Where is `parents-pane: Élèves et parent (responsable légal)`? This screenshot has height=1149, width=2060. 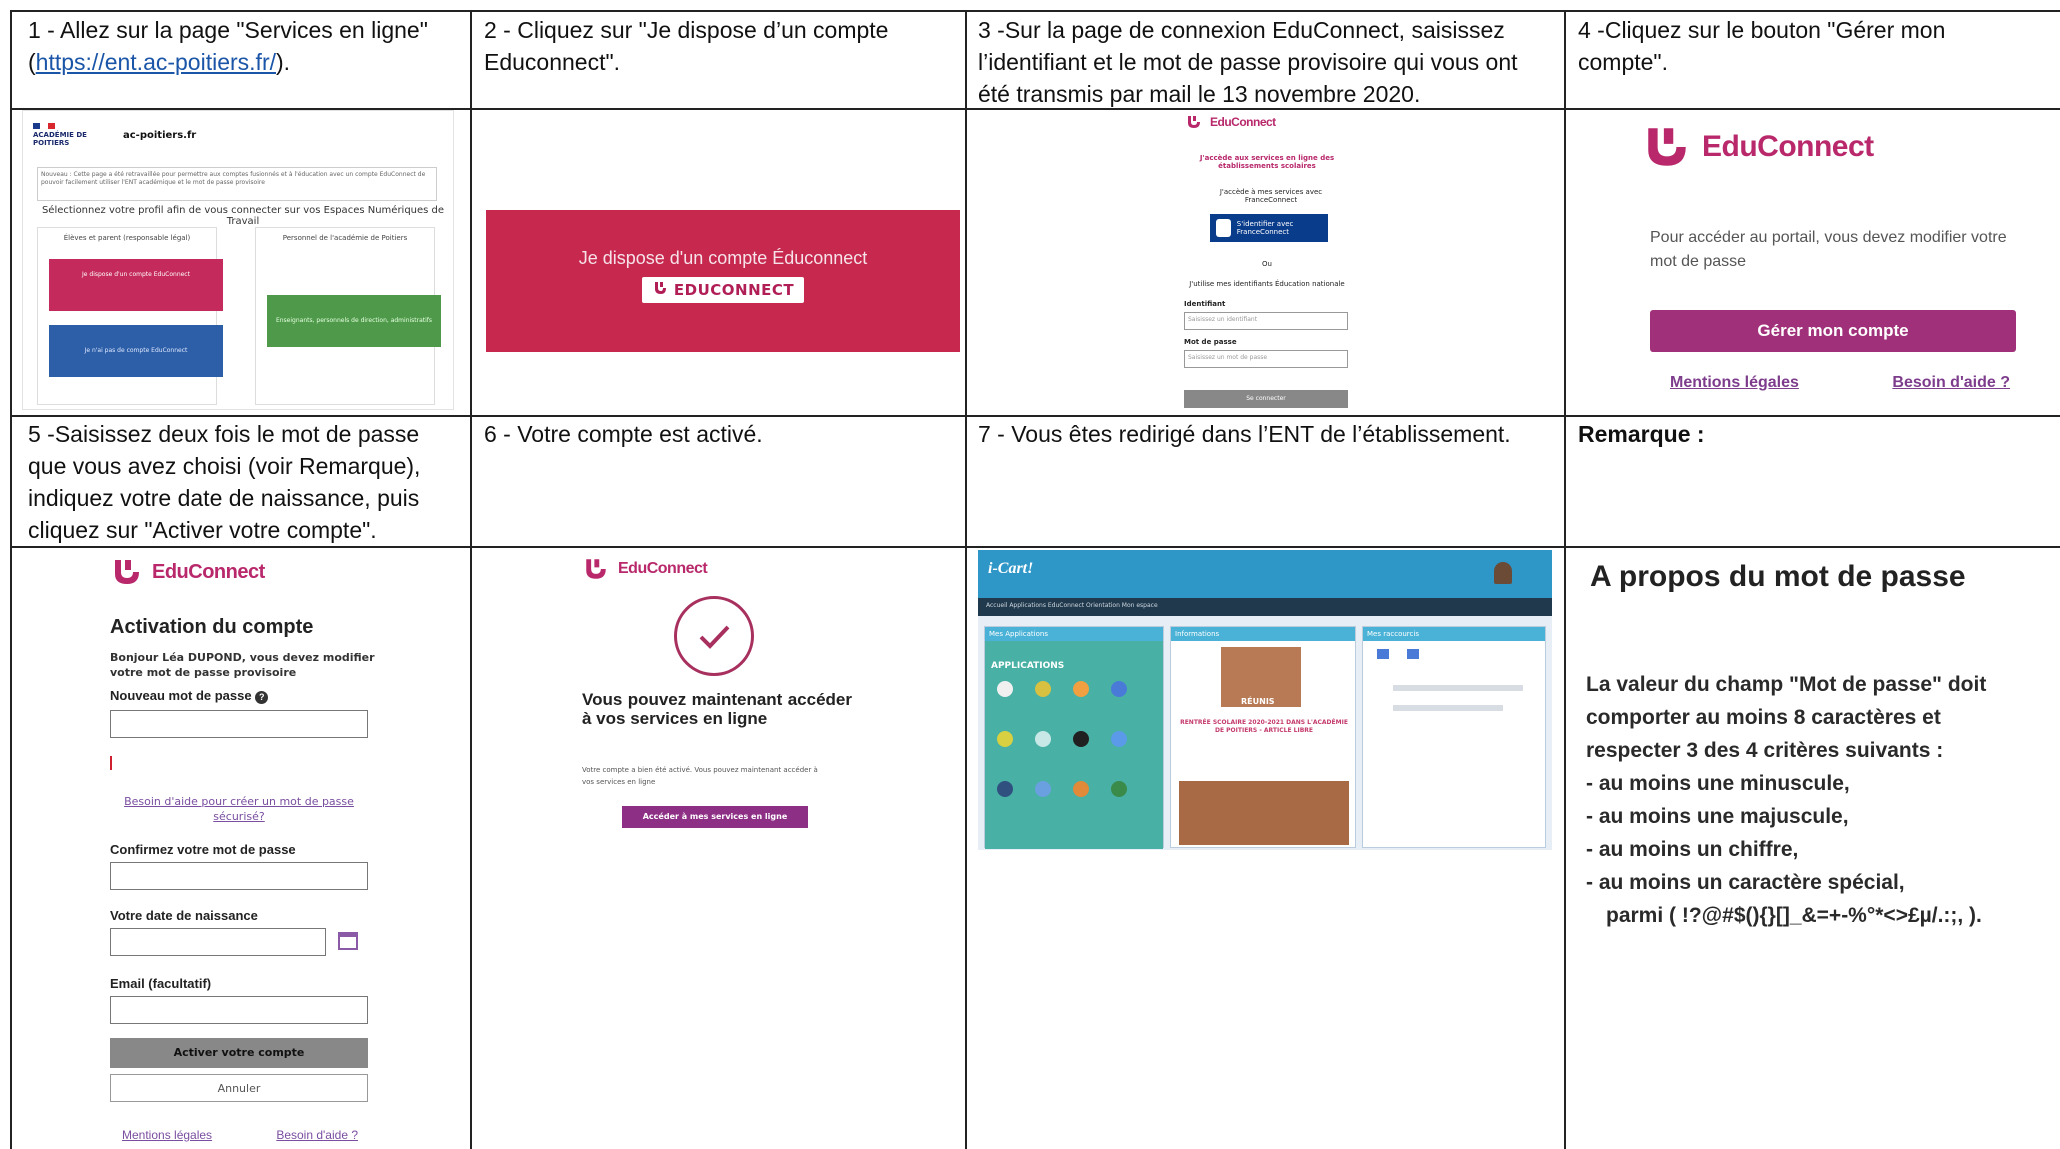
parents-pane: Élèves et parent (responsable légal) is located at coordinates (127, 316).